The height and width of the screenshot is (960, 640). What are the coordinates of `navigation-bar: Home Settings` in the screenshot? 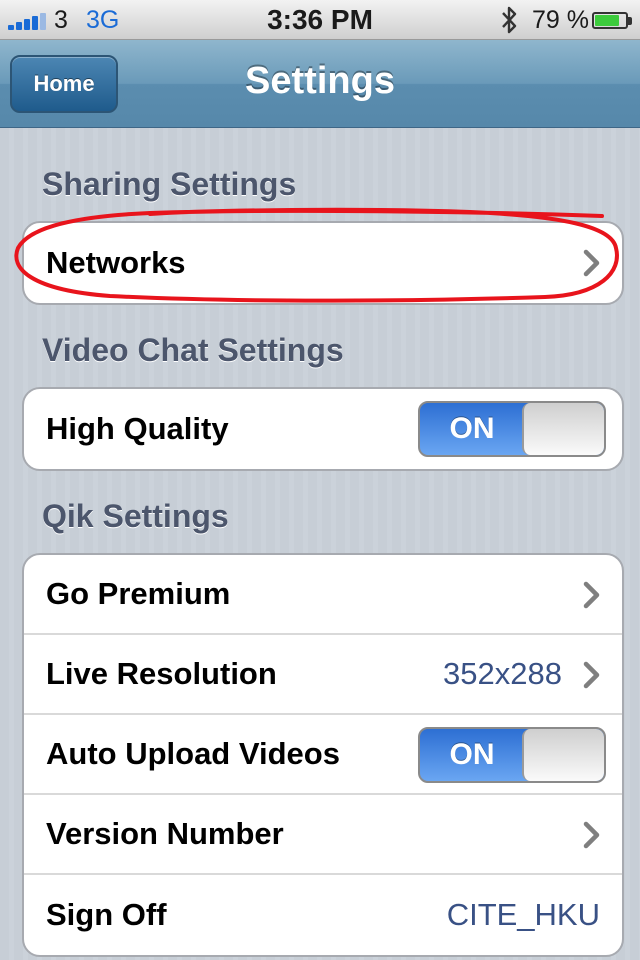 It's located at (320, 84).